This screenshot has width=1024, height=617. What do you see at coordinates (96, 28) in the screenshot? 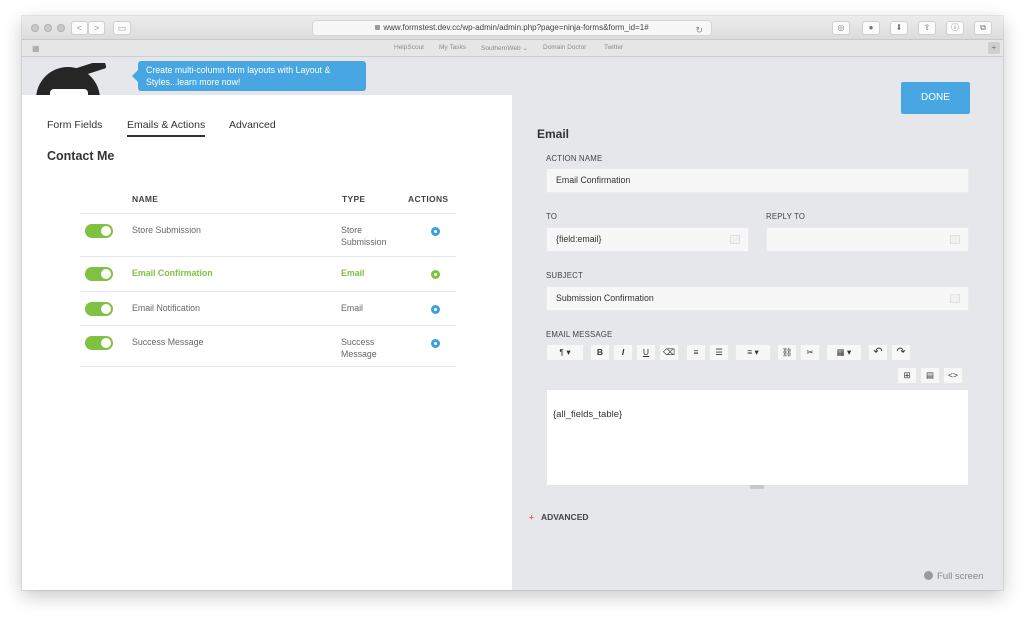
I see `forward-button: >` at bounding box center [96, 28].